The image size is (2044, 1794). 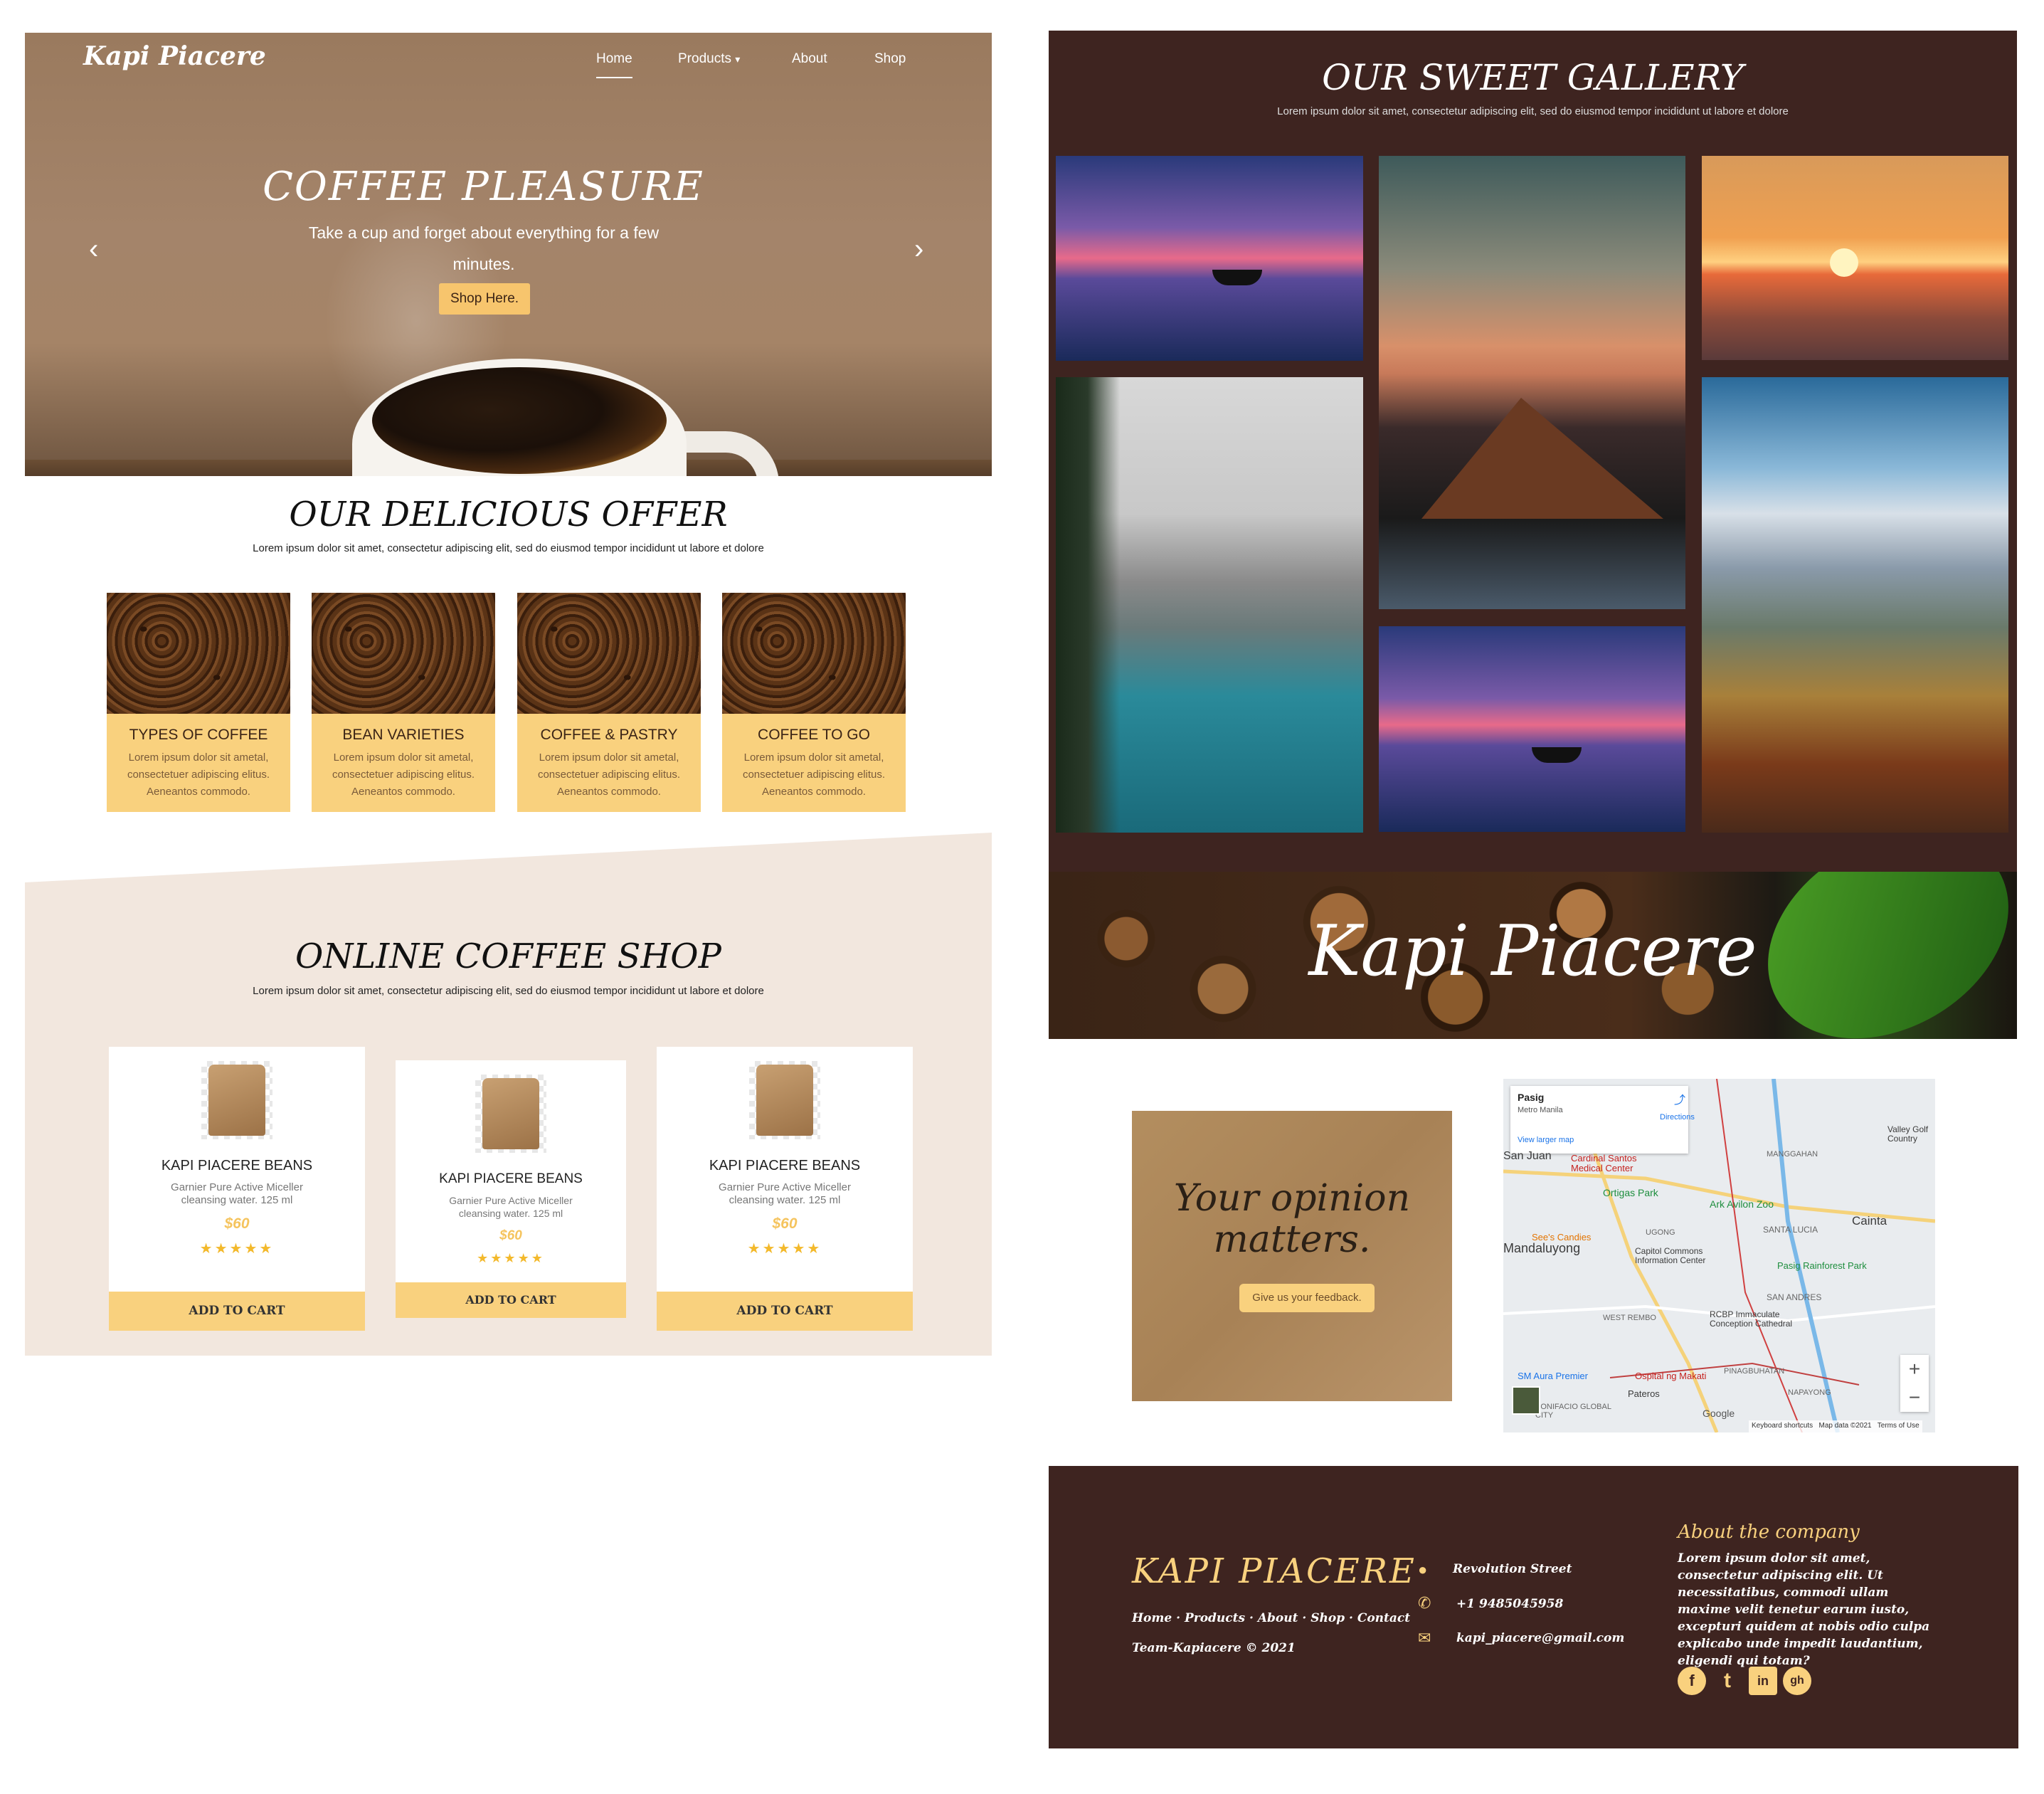 I want to click on nav-products: Products ▾, so click(x=709, y=59).